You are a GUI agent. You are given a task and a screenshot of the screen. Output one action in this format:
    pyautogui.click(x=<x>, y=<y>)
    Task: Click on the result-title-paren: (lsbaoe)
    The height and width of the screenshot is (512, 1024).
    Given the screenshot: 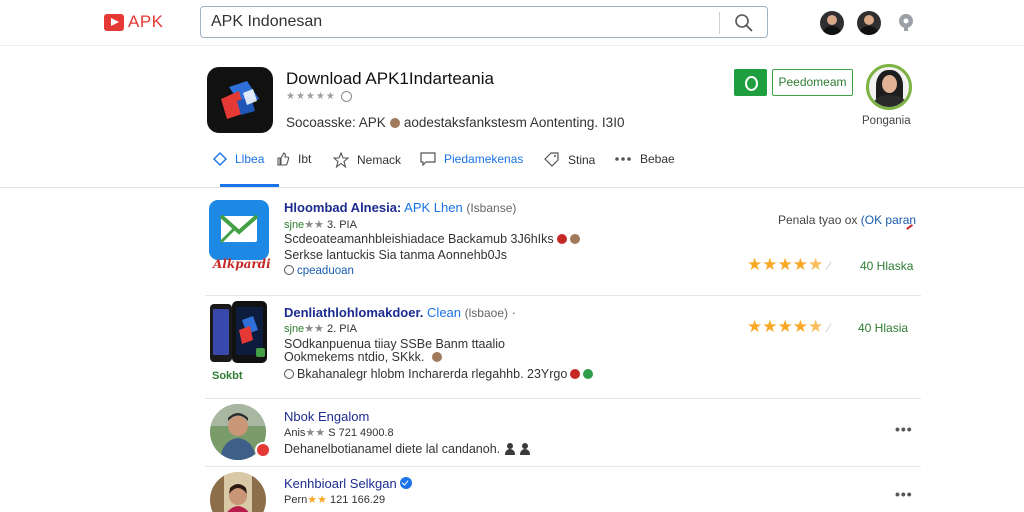 What is the action you would take?
    pyautogui.click(x=486, y=313)
    